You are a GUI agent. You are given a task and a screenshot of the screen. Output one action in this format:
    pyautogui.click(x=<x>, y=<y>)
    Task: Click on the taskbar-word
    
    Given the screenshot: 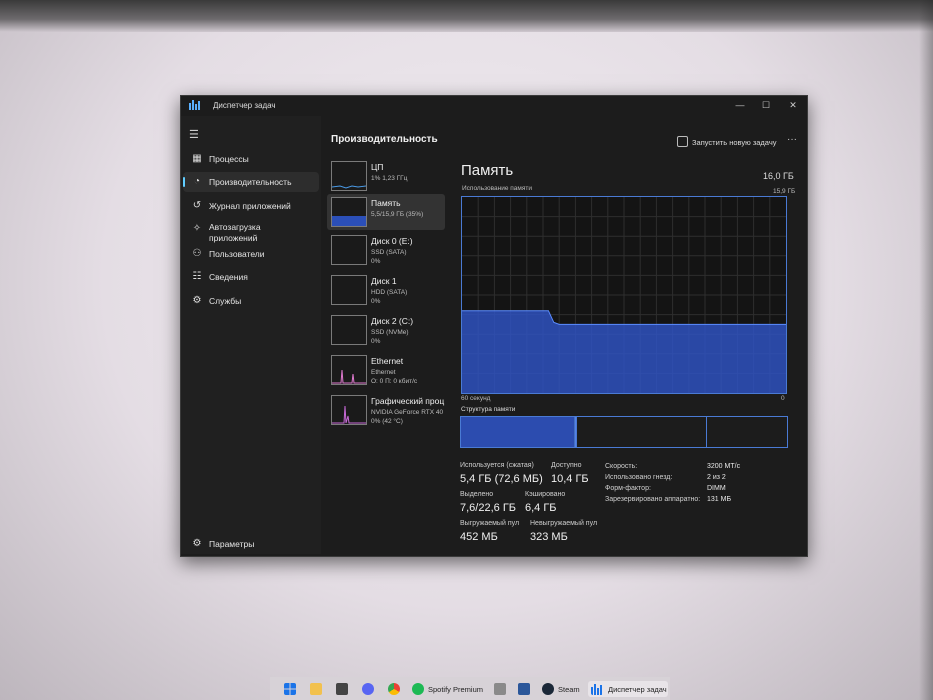 What is the action you would take?
    pyautogui.click(x=524, y=689)
    